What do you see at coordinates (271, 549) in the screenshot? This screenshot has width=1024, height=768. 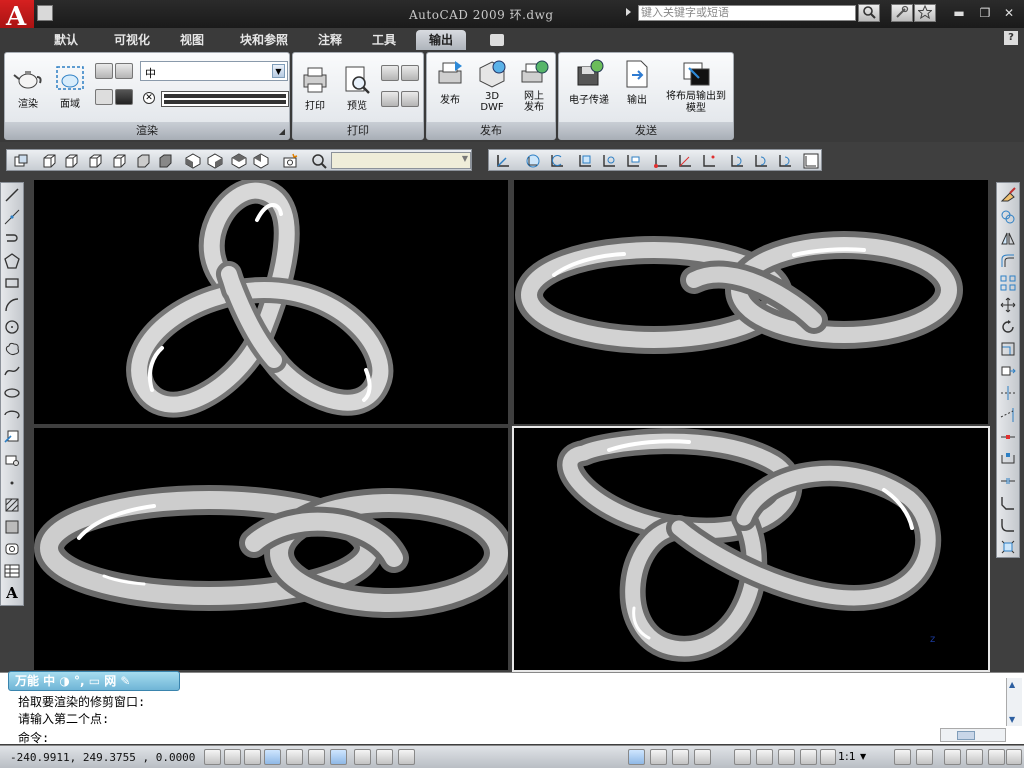 I see `viewport-left` at bounding box center [271, 549].